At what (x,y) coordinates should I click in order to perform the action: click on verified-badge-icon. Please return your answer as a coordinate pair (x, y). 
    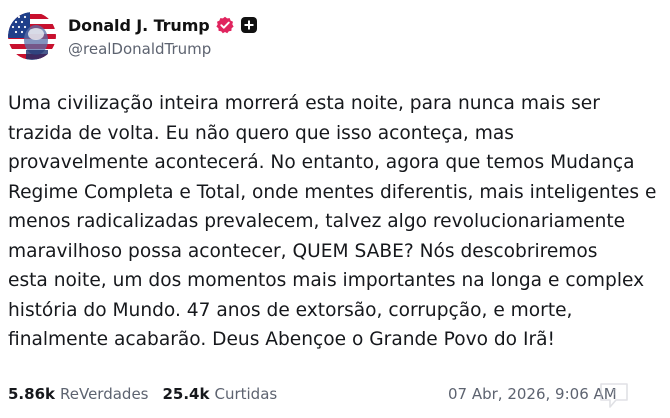
    Looking at the image, I should click on (225, 25).